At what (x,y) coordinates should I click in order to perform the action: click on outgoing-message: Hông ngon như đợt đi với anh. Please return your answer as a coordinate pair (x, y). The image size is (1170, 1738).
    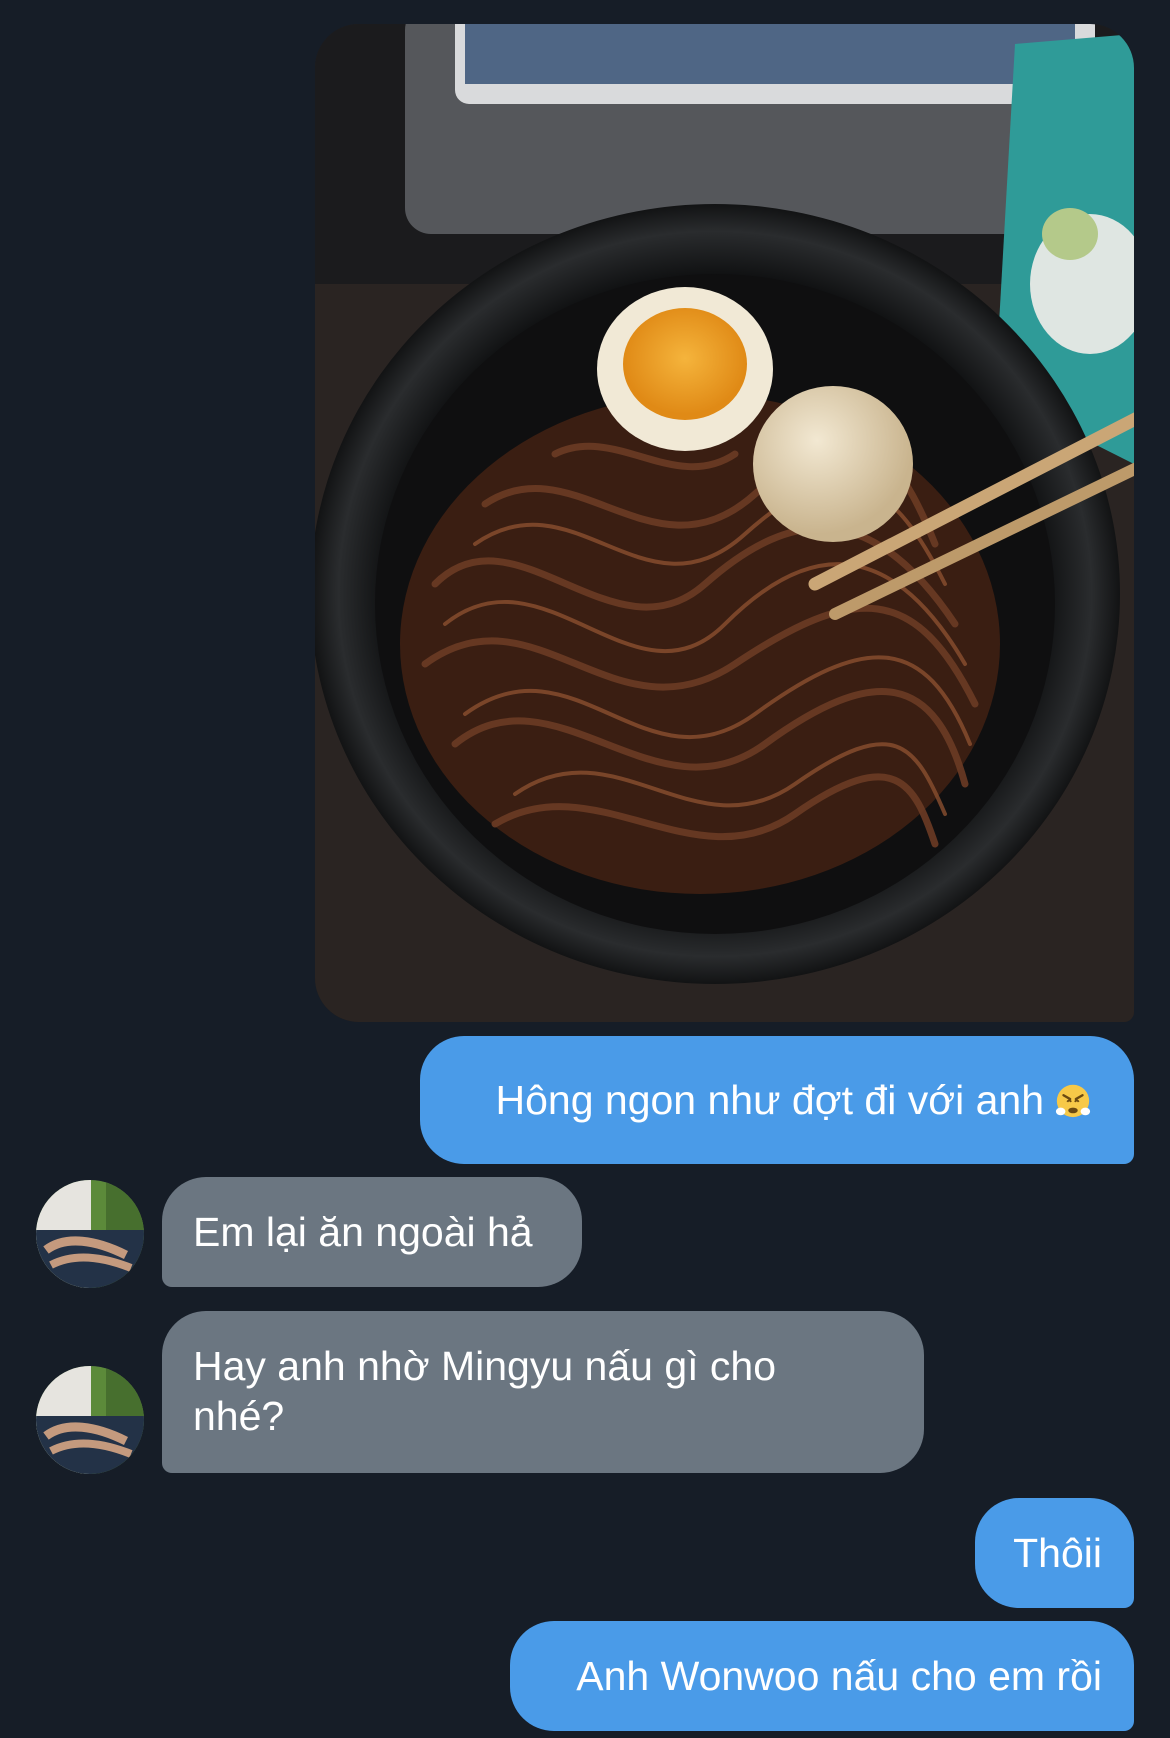
    Looking at the image, I should click on (777, 1100).